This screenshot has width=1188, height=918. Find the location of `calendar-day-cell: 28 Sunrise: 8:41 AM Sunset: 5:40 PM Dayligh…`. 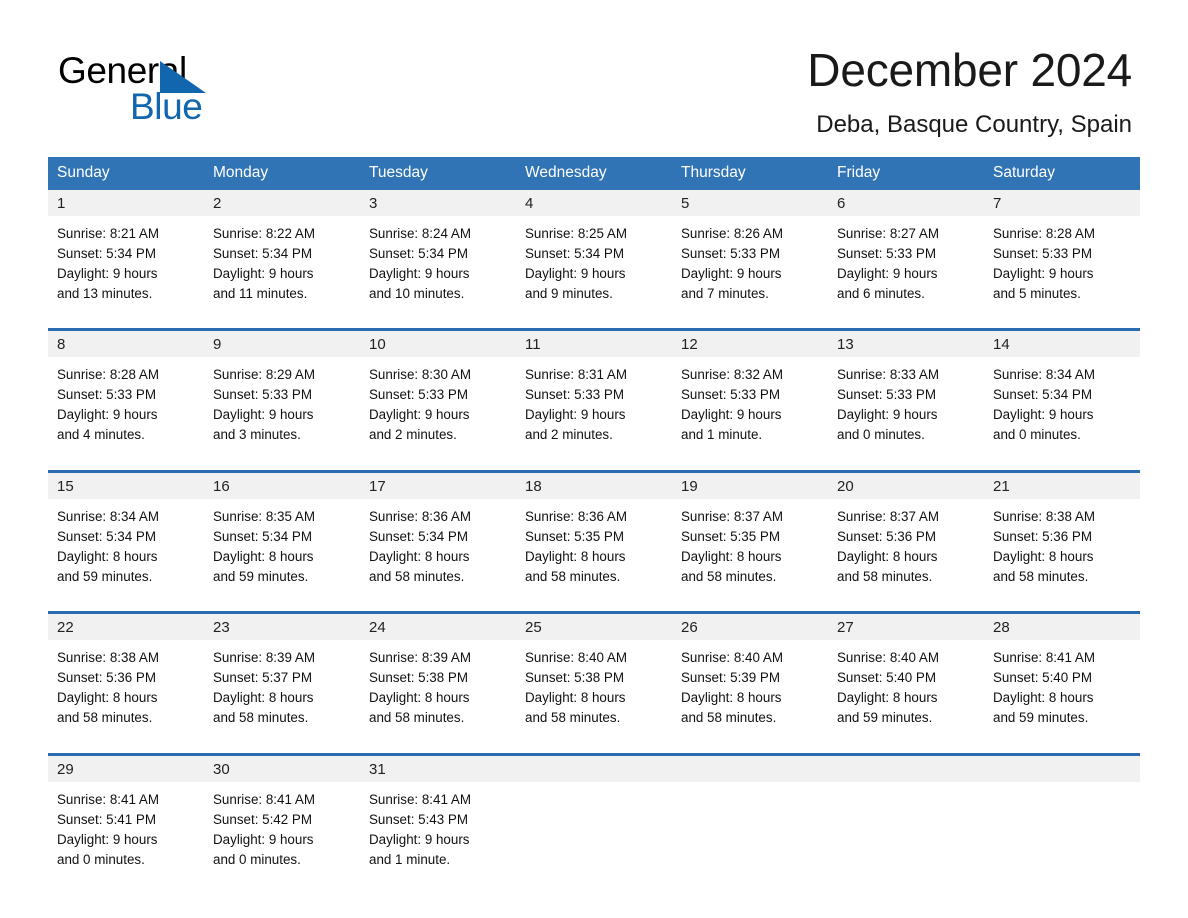

calendar-day-cell: 28 Sunrise: 8:41 AM Sunset: 5:40 PM Dayligh… is located at coordinates (1062, 677).